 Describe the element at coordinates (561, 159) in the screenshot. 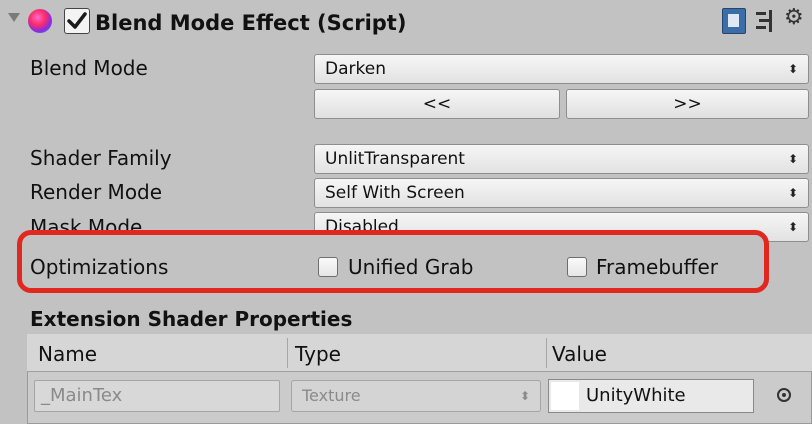

I see `shader-family-dropdown: UnlitTransparent ⬍` at that location.